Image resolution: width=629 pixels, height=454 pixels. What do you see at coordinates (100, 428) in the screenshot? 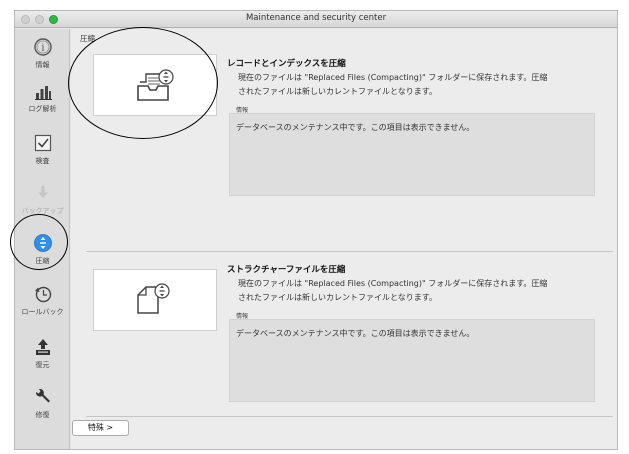
I see `special-button: 特殊 >` at bounding box center [100, 428].